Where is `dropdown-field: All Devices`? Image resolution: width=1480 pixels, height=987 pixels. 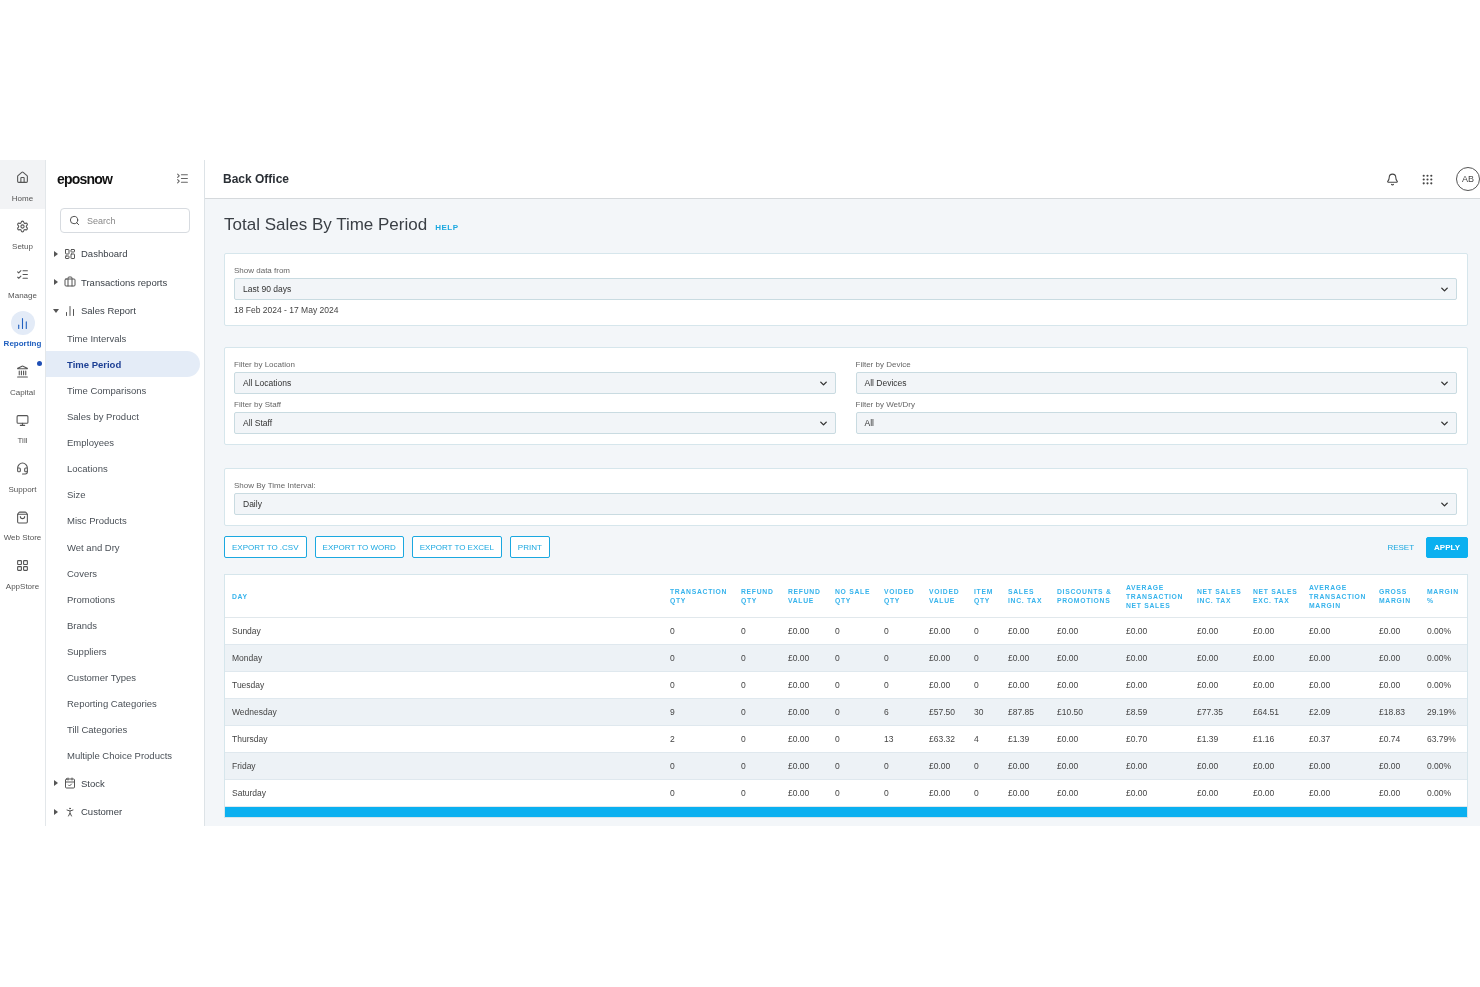
dropdown-field: All Devices is located at coordinates (1156, 383).